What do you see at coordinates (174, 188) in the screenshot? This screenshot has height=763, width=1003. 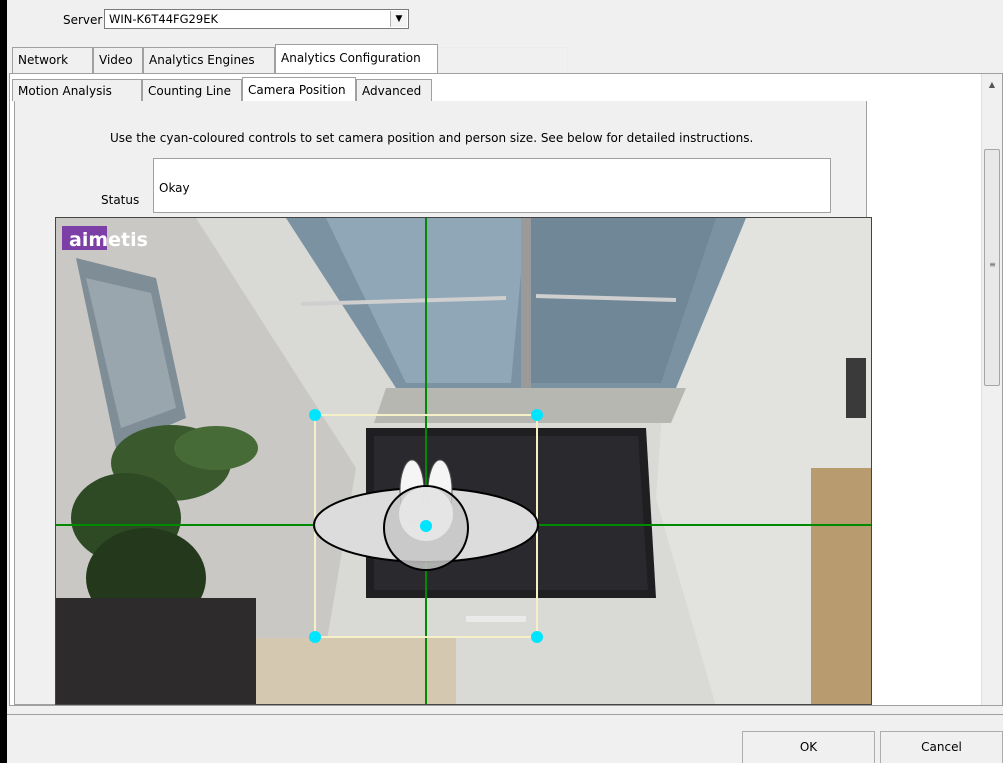 I see `status-value: Okay` at bounding box center [174, 188].